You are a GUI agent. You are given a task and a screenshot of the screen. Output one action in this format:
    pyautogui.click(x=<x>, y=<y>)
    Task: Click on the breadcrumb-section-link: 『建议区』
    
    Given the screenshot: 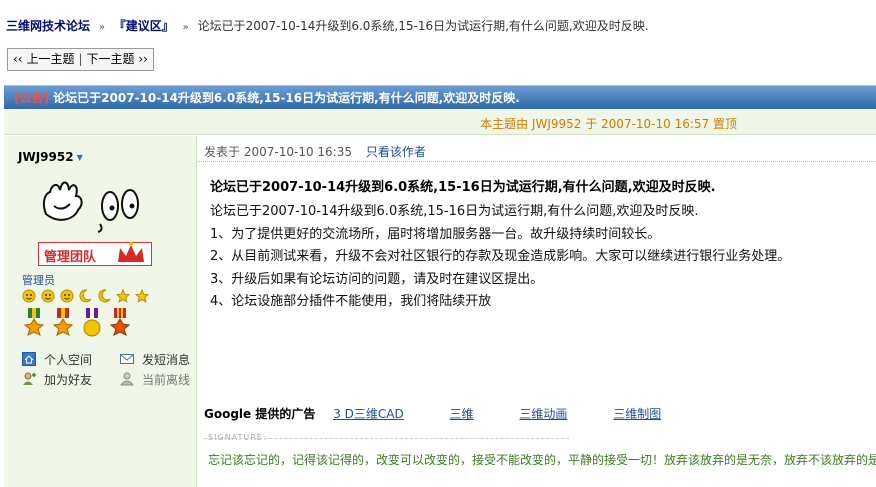 What is the action you would take?
    pyautogui.click(x=144, y=26)
    